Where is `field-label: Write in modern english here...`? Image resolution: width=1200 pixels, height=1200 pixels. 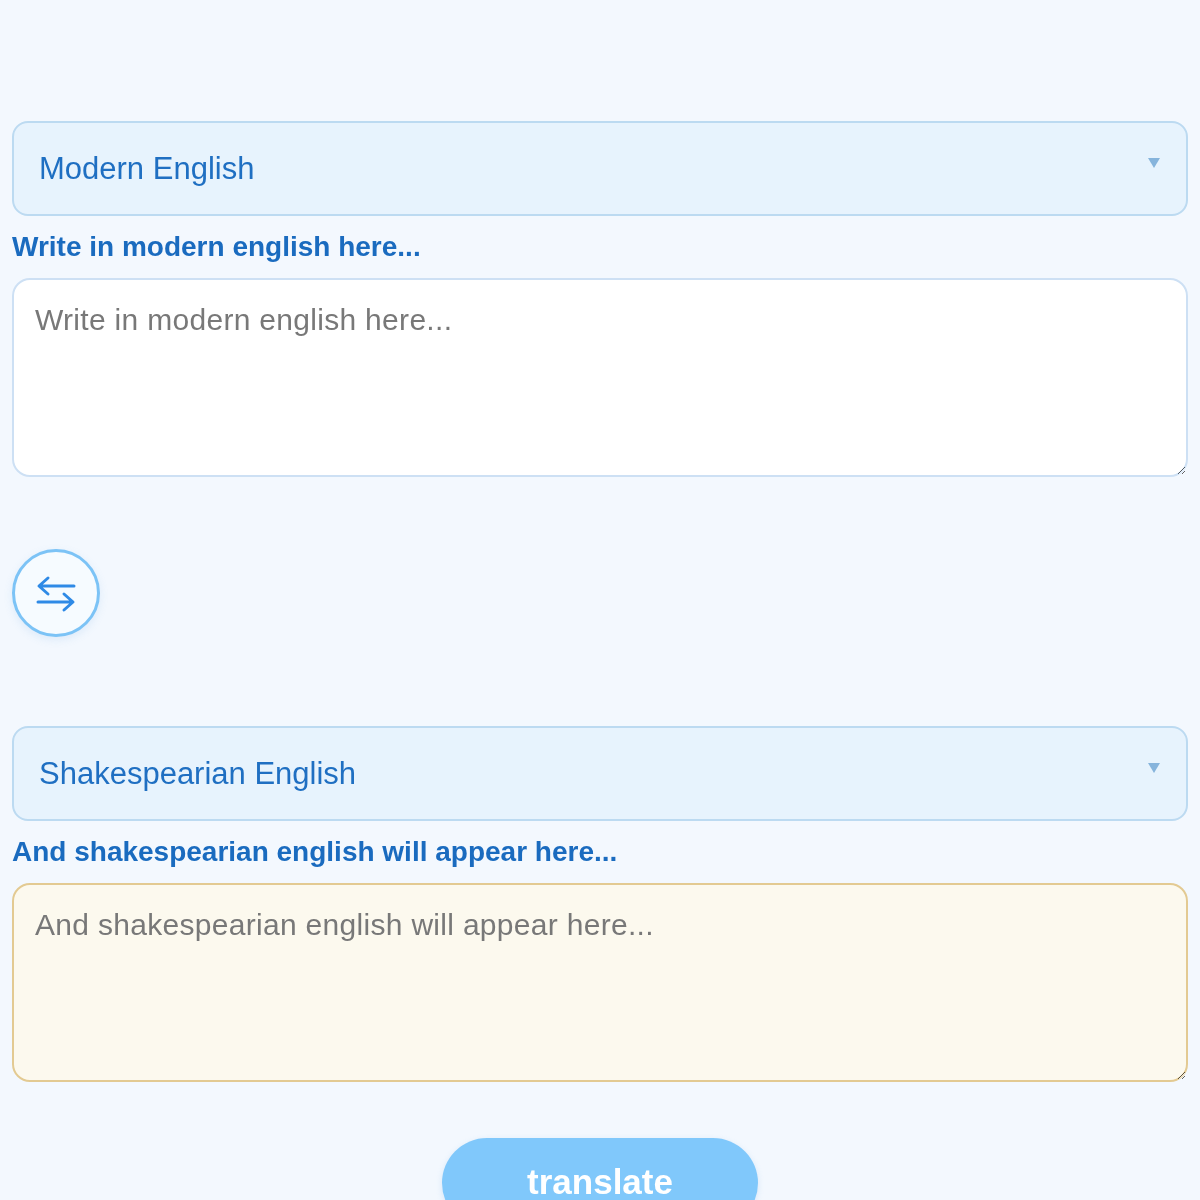 field-label: Write in modern english here... is located at coordinates (217, 247).